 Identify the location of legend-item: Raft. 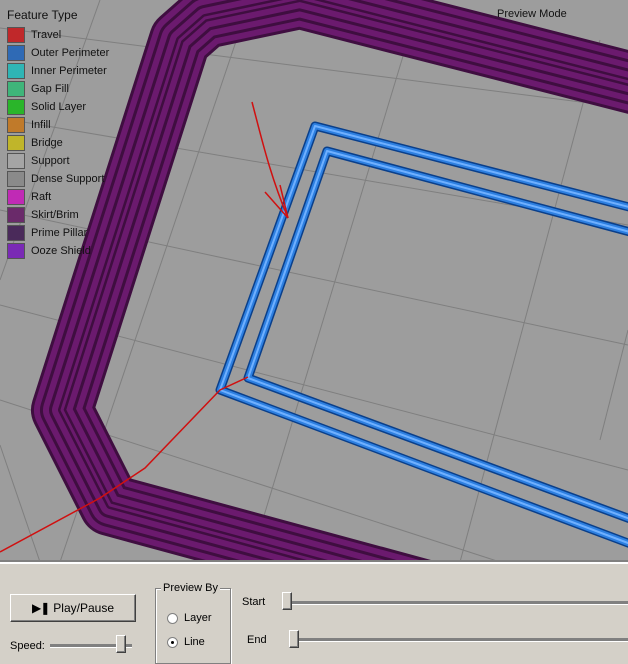
(58, 197).